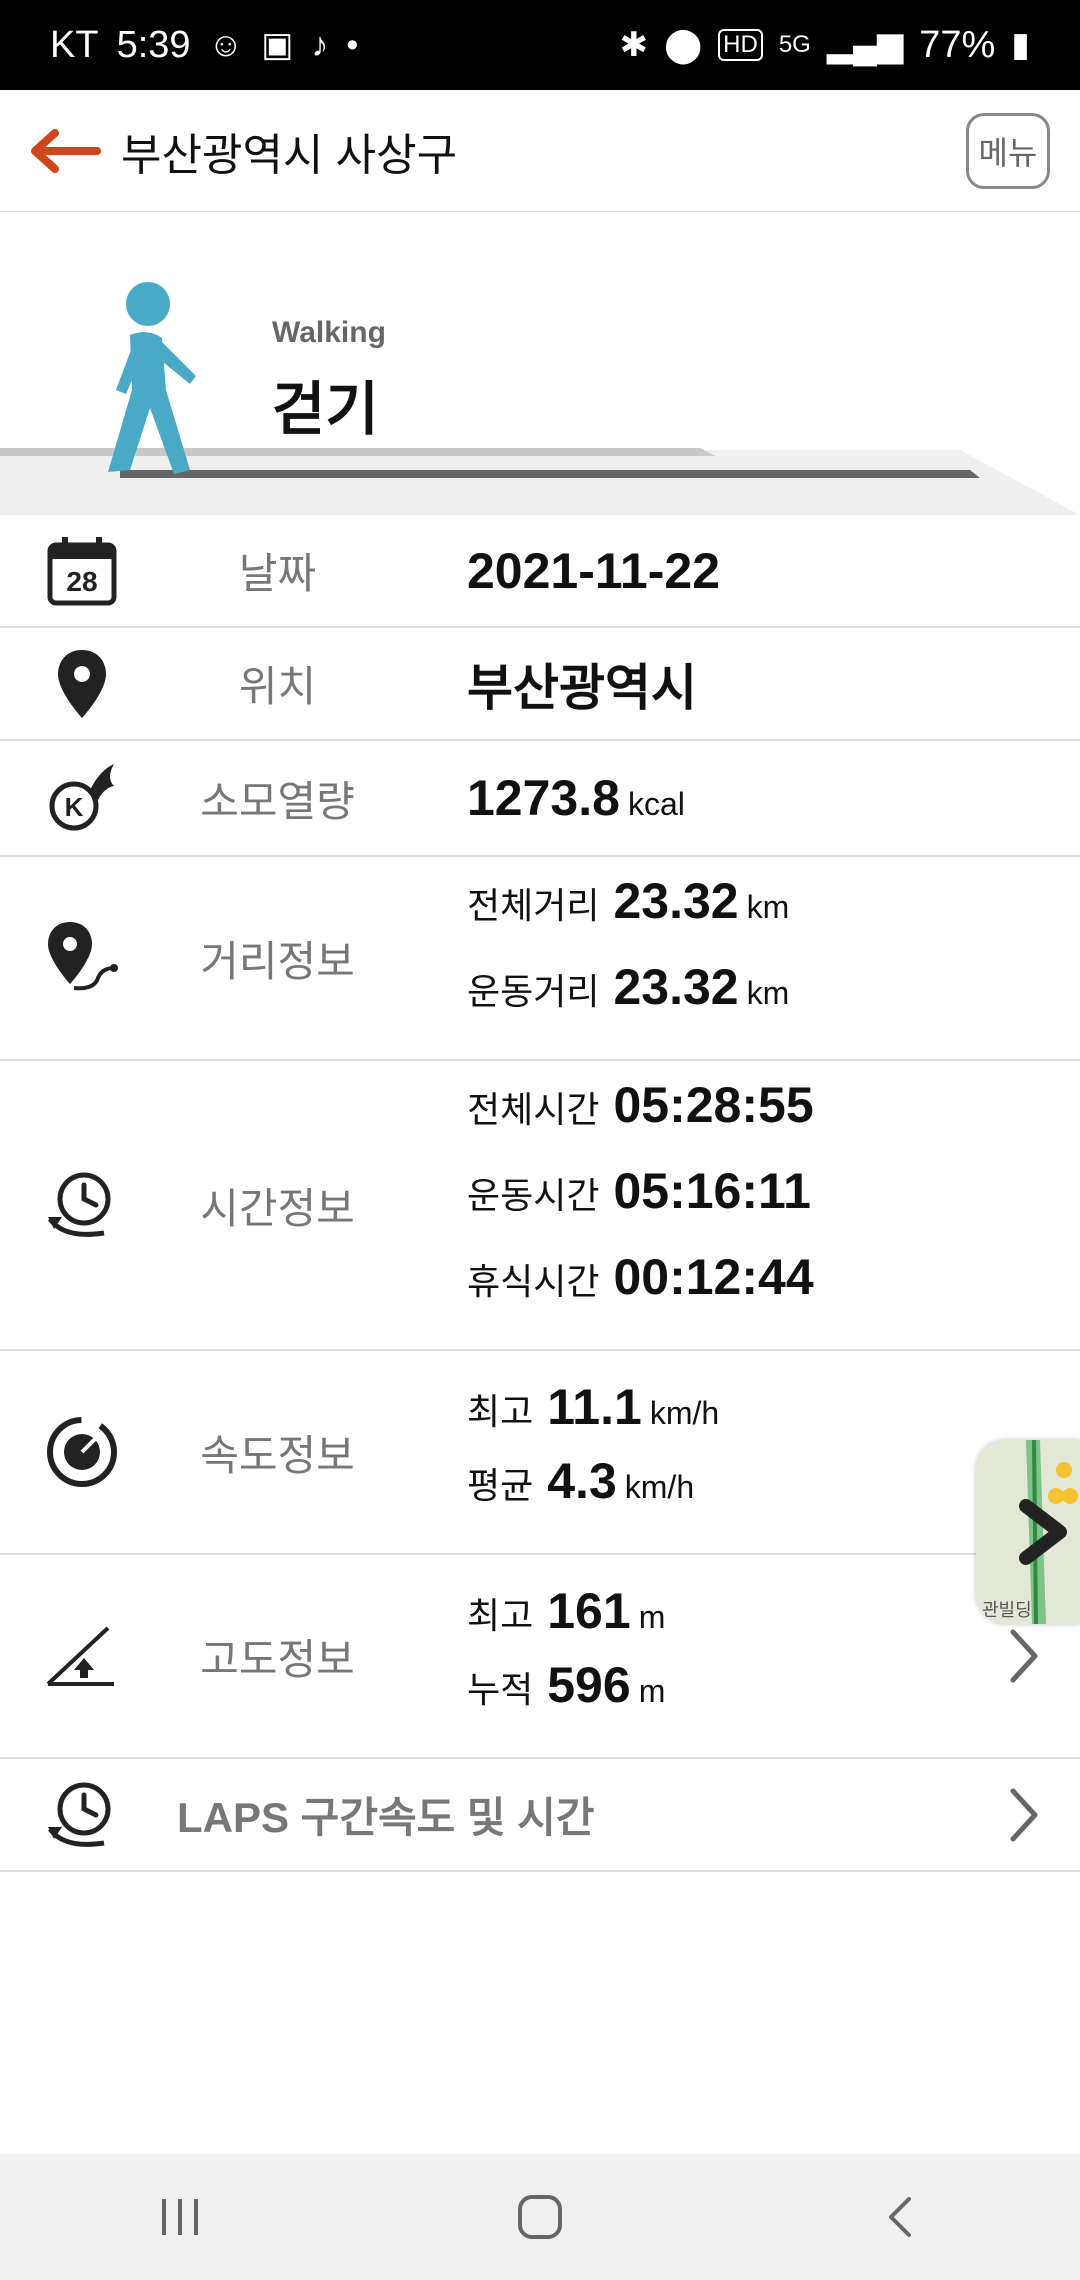 The image size is (1080, 2280). Describe the element at coordinates (543, 798) in the screenshot. I see `calories-value: 1273.8` at that location.